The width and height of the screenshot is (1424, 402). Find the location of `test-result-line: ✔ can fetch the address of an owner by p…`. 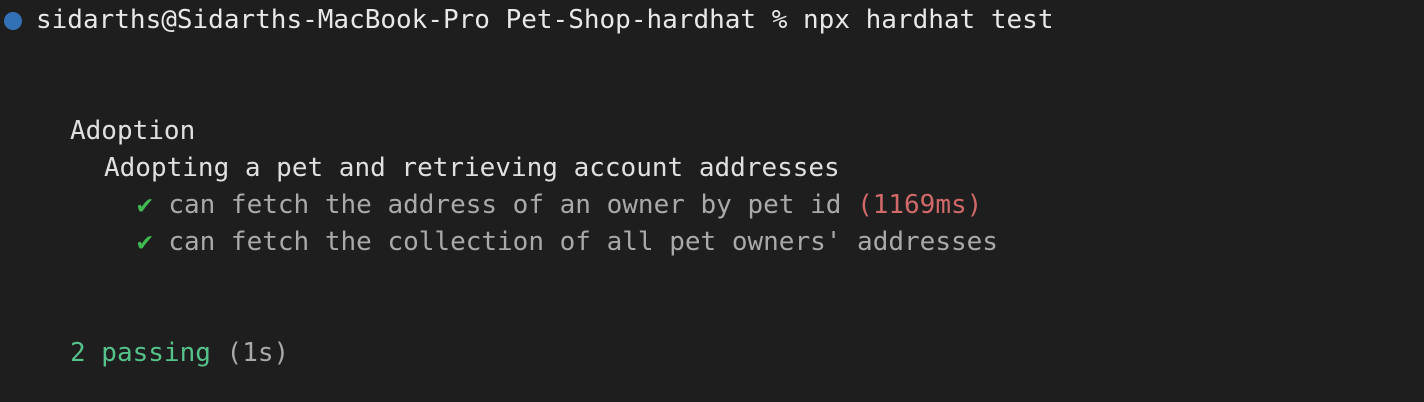

test-result-line: ✔ can fetch the address of an owner by p… is located at coordinates (559, 205).